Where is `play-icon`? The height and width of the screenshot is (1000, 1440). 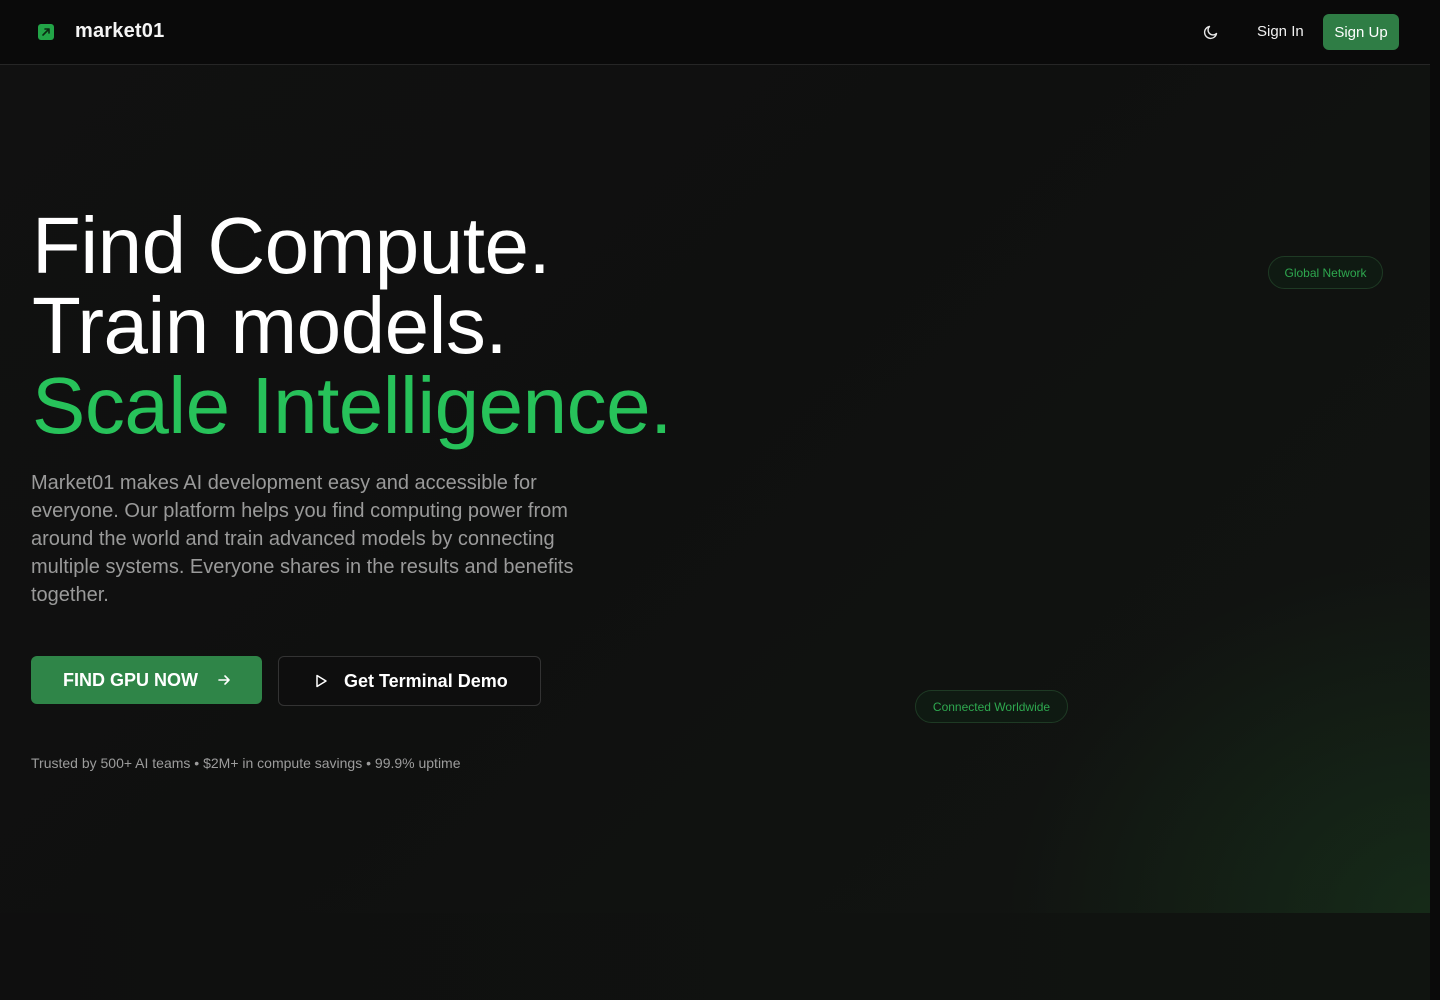
play-icon is located at coordinates (321, 681).